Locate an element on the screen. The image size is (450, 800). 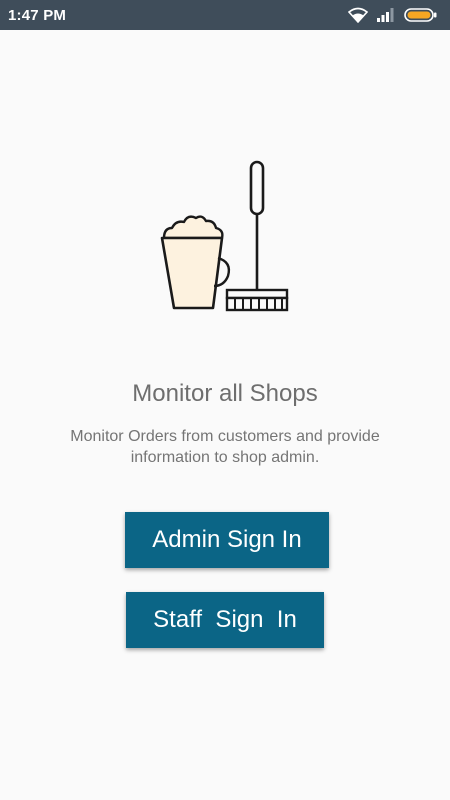
wifi-icon is located at coordinates (358, 15).